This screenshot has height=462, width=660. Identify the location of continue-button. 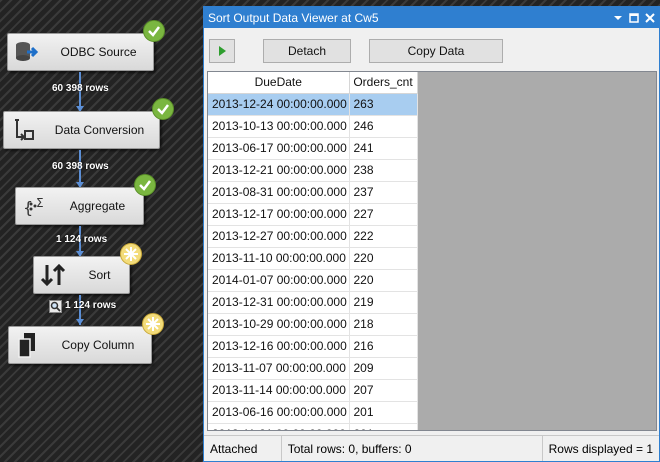
(222, 51).